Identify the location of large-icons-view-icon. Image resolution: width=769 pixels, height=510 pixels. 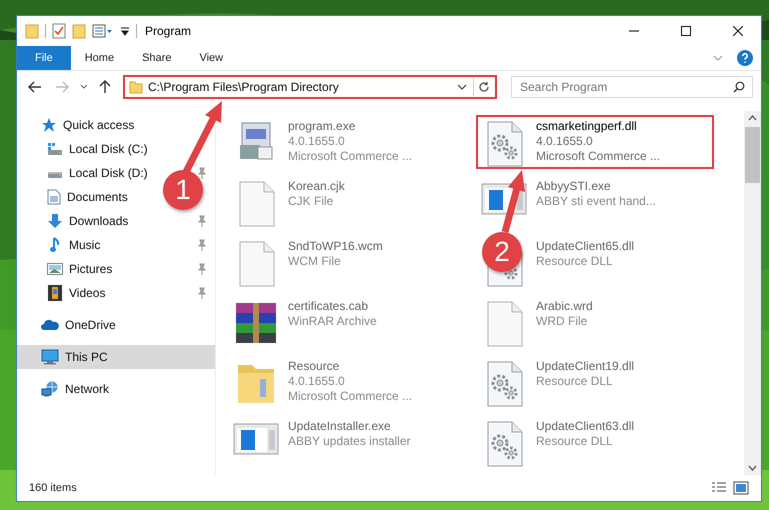
(741, 488).